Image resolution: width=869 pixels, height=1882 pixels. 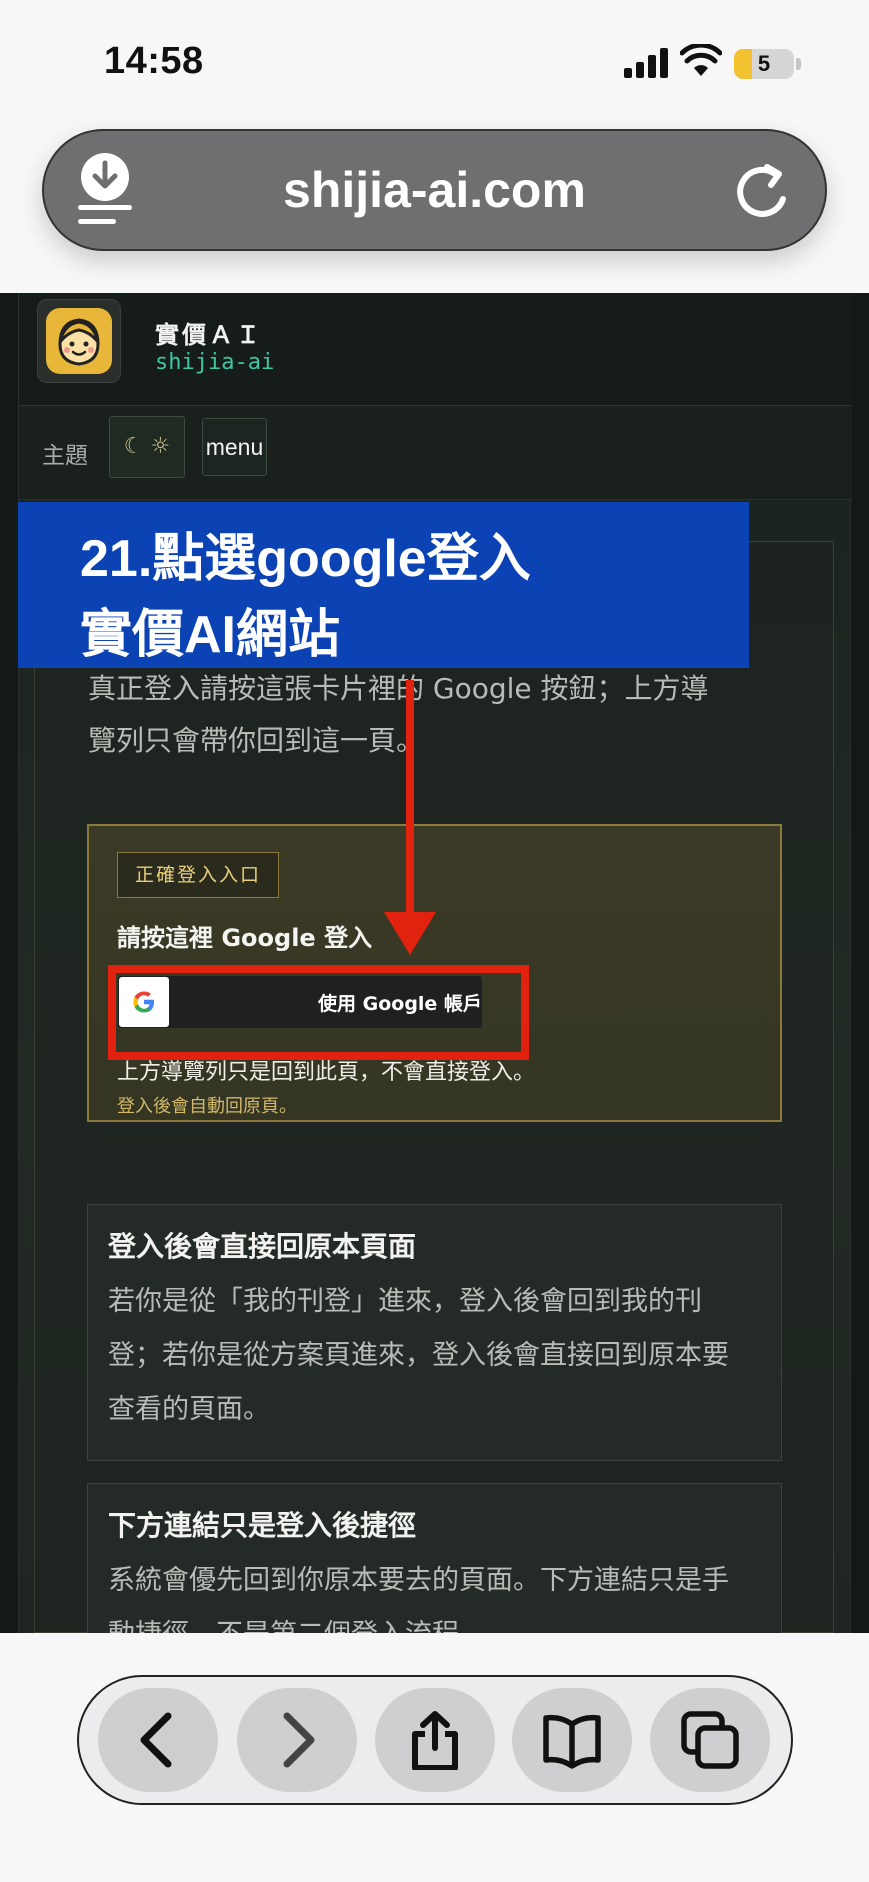 I want to click on bookmarks-button, so click(x=572, y=1740).